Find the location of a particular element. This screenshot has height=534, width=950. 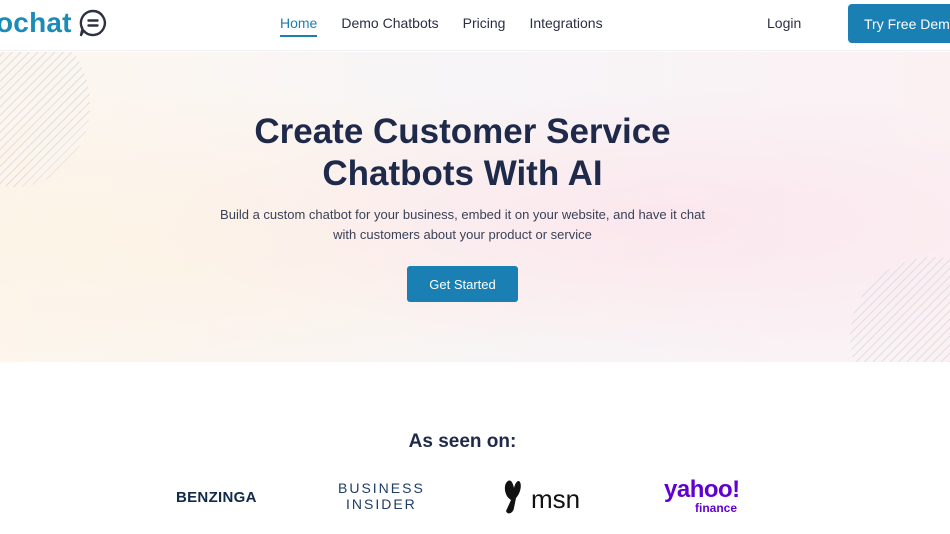

benzinga-logo: BENZINGA is located at coordinates (216, 497).